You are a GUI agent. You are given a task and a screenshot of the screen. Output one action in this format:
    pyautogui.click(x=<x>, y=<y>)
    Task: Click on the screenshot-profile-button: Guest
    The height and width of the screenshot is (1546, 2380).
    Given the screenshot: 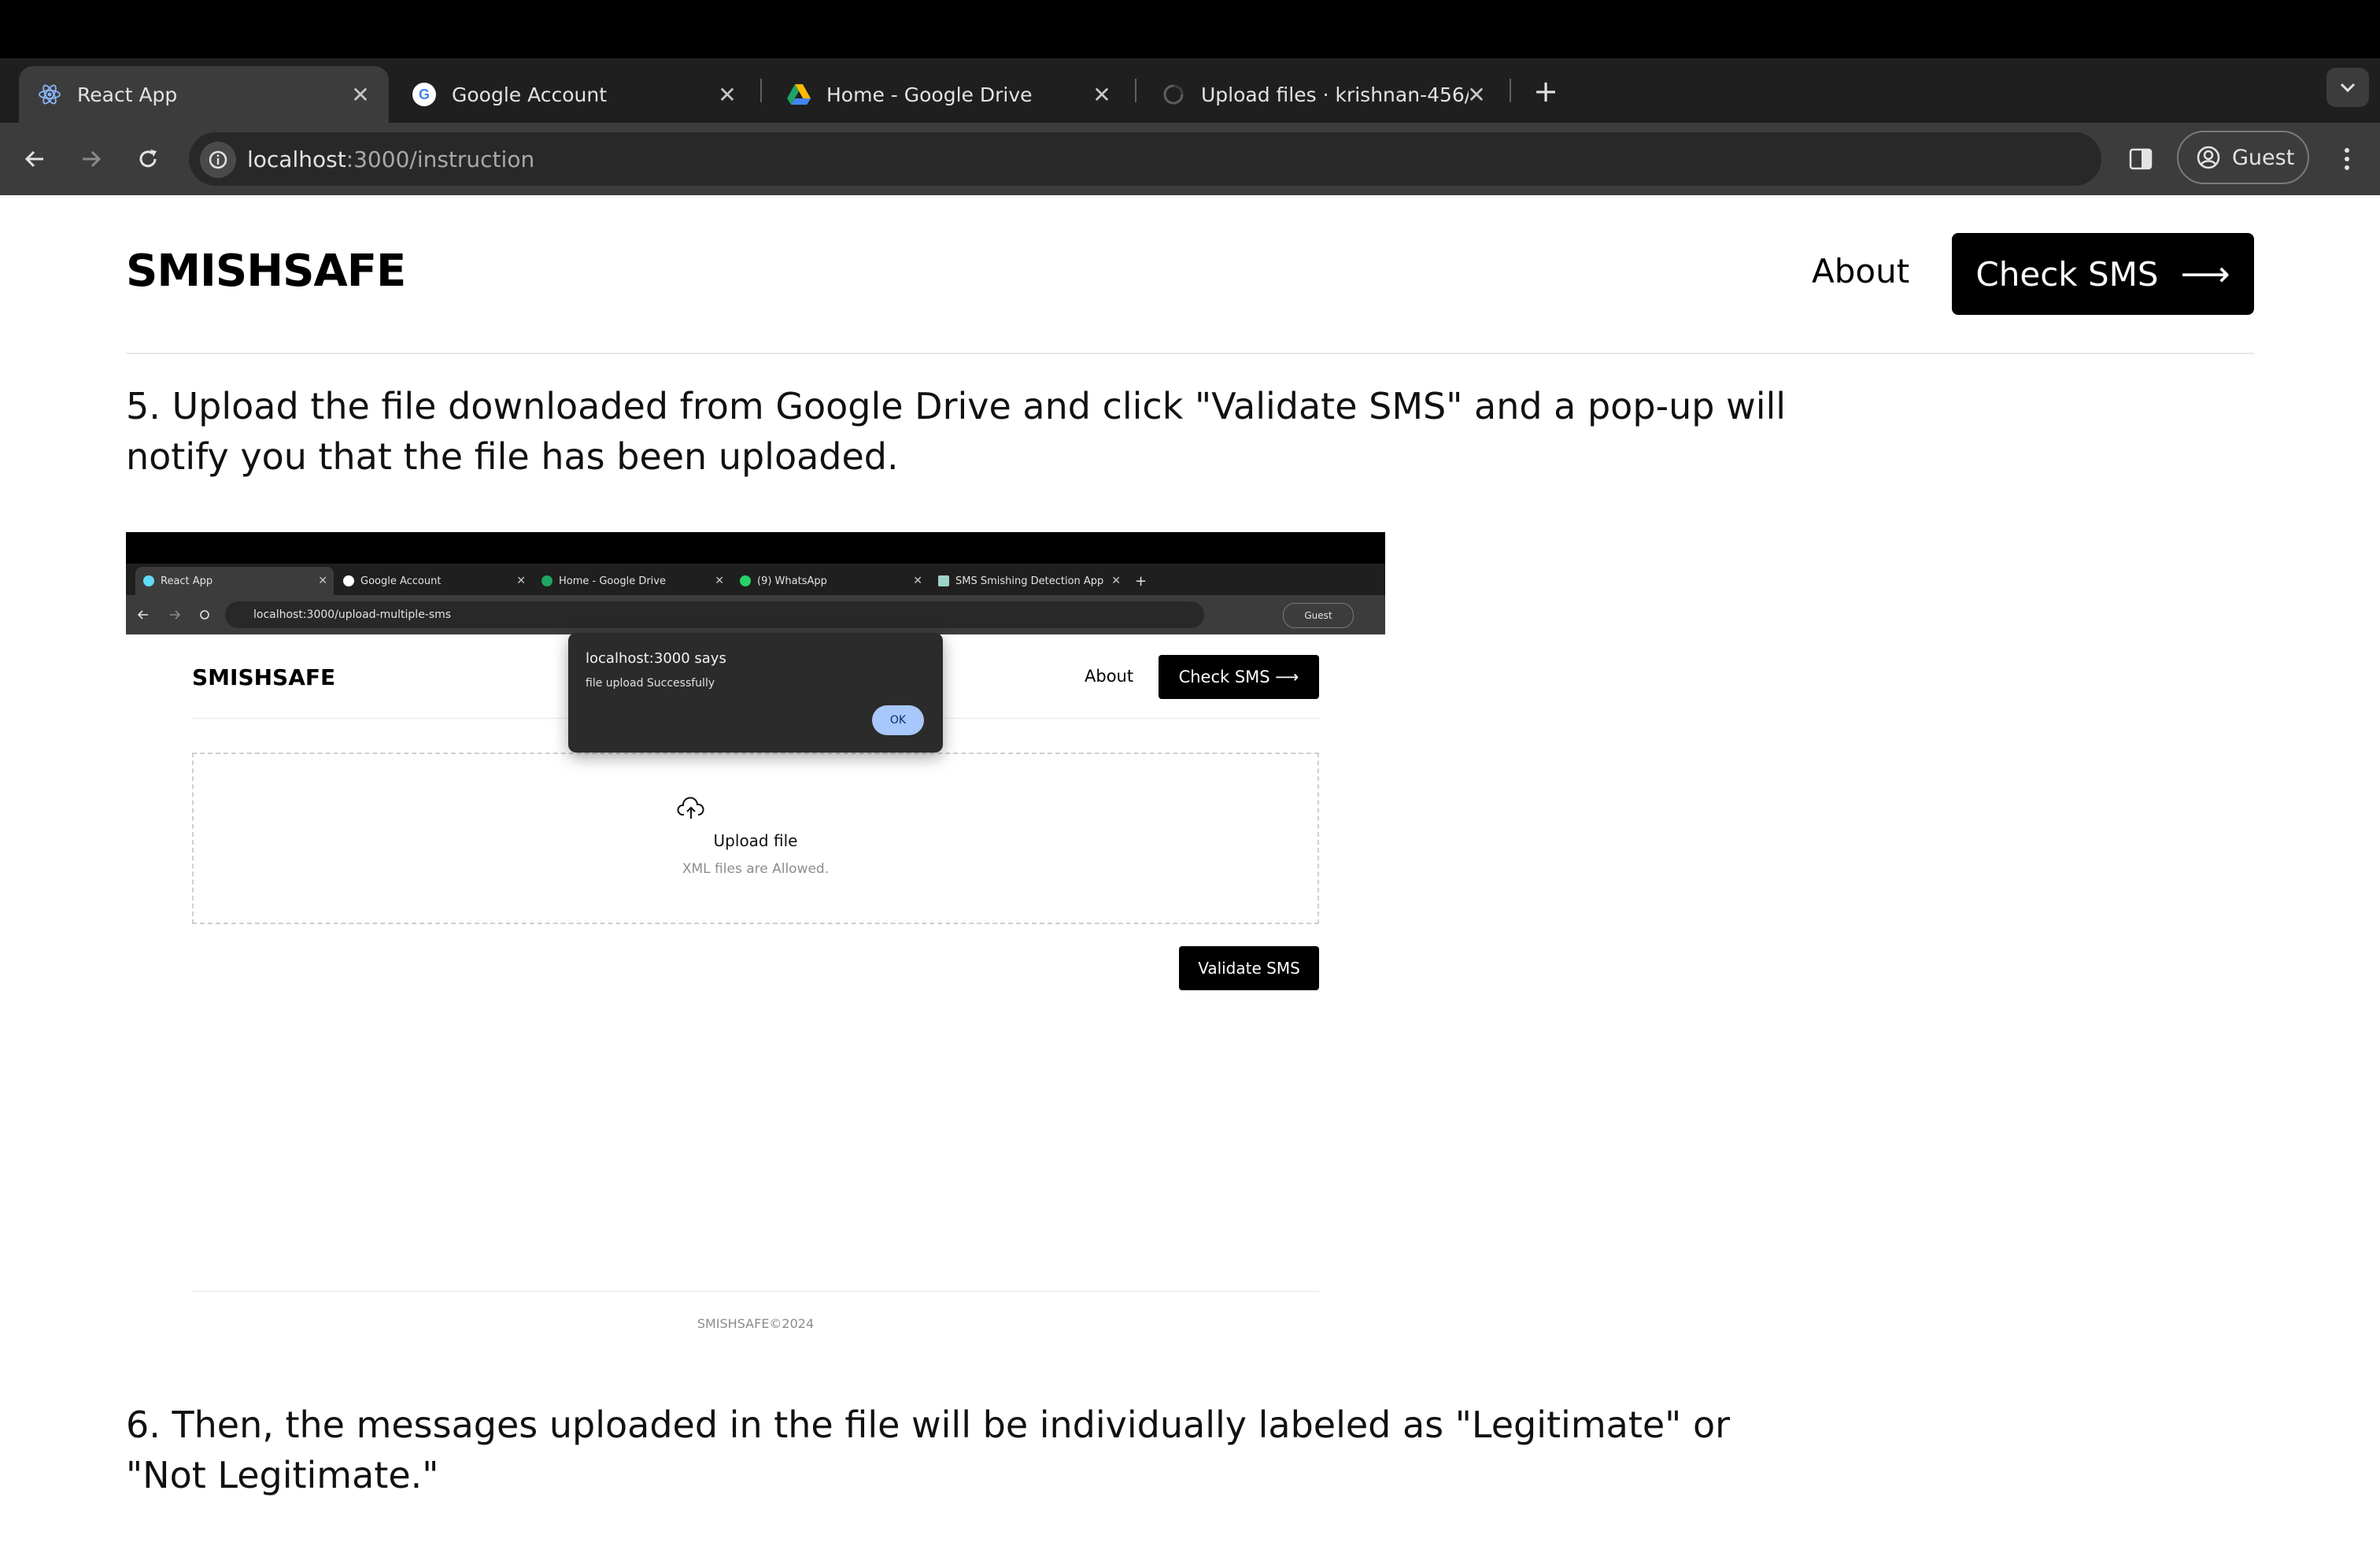 What is the action you would take?
    pyautogui.click(x=1318, y=615)
    